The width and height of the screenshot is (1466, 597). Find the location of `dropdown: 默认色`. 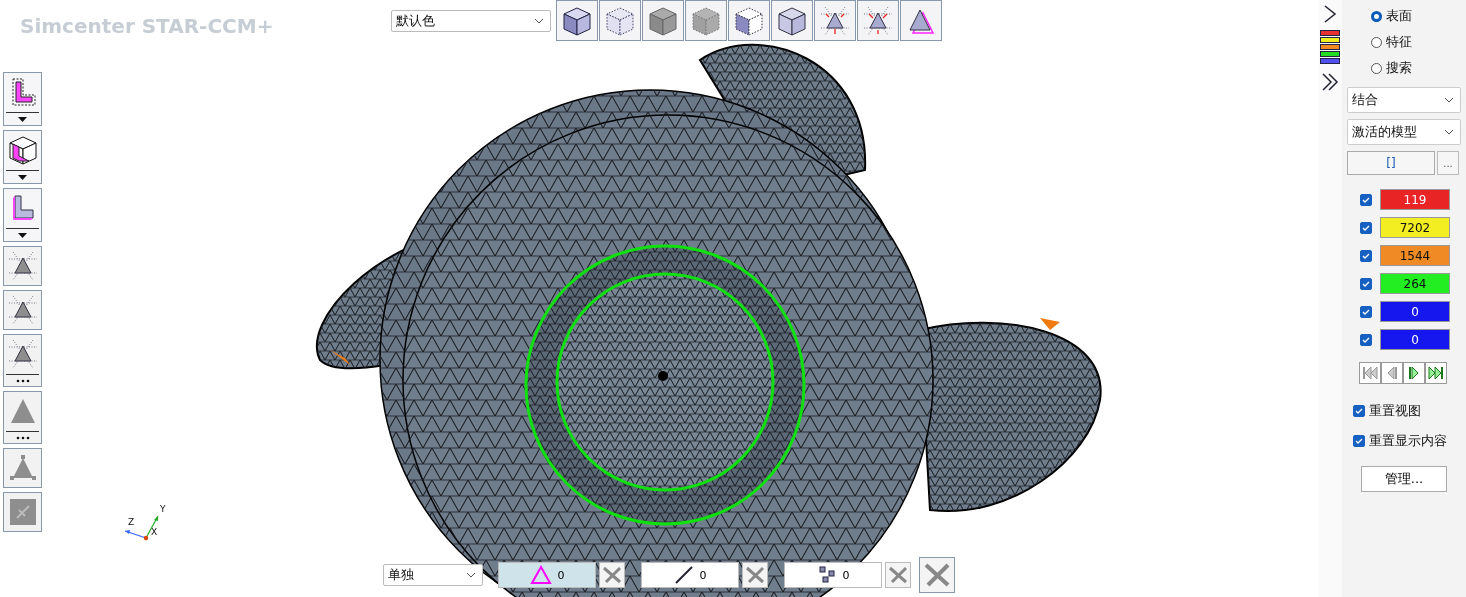

dropdown: 默认色 is located at coordinates (471, 21).